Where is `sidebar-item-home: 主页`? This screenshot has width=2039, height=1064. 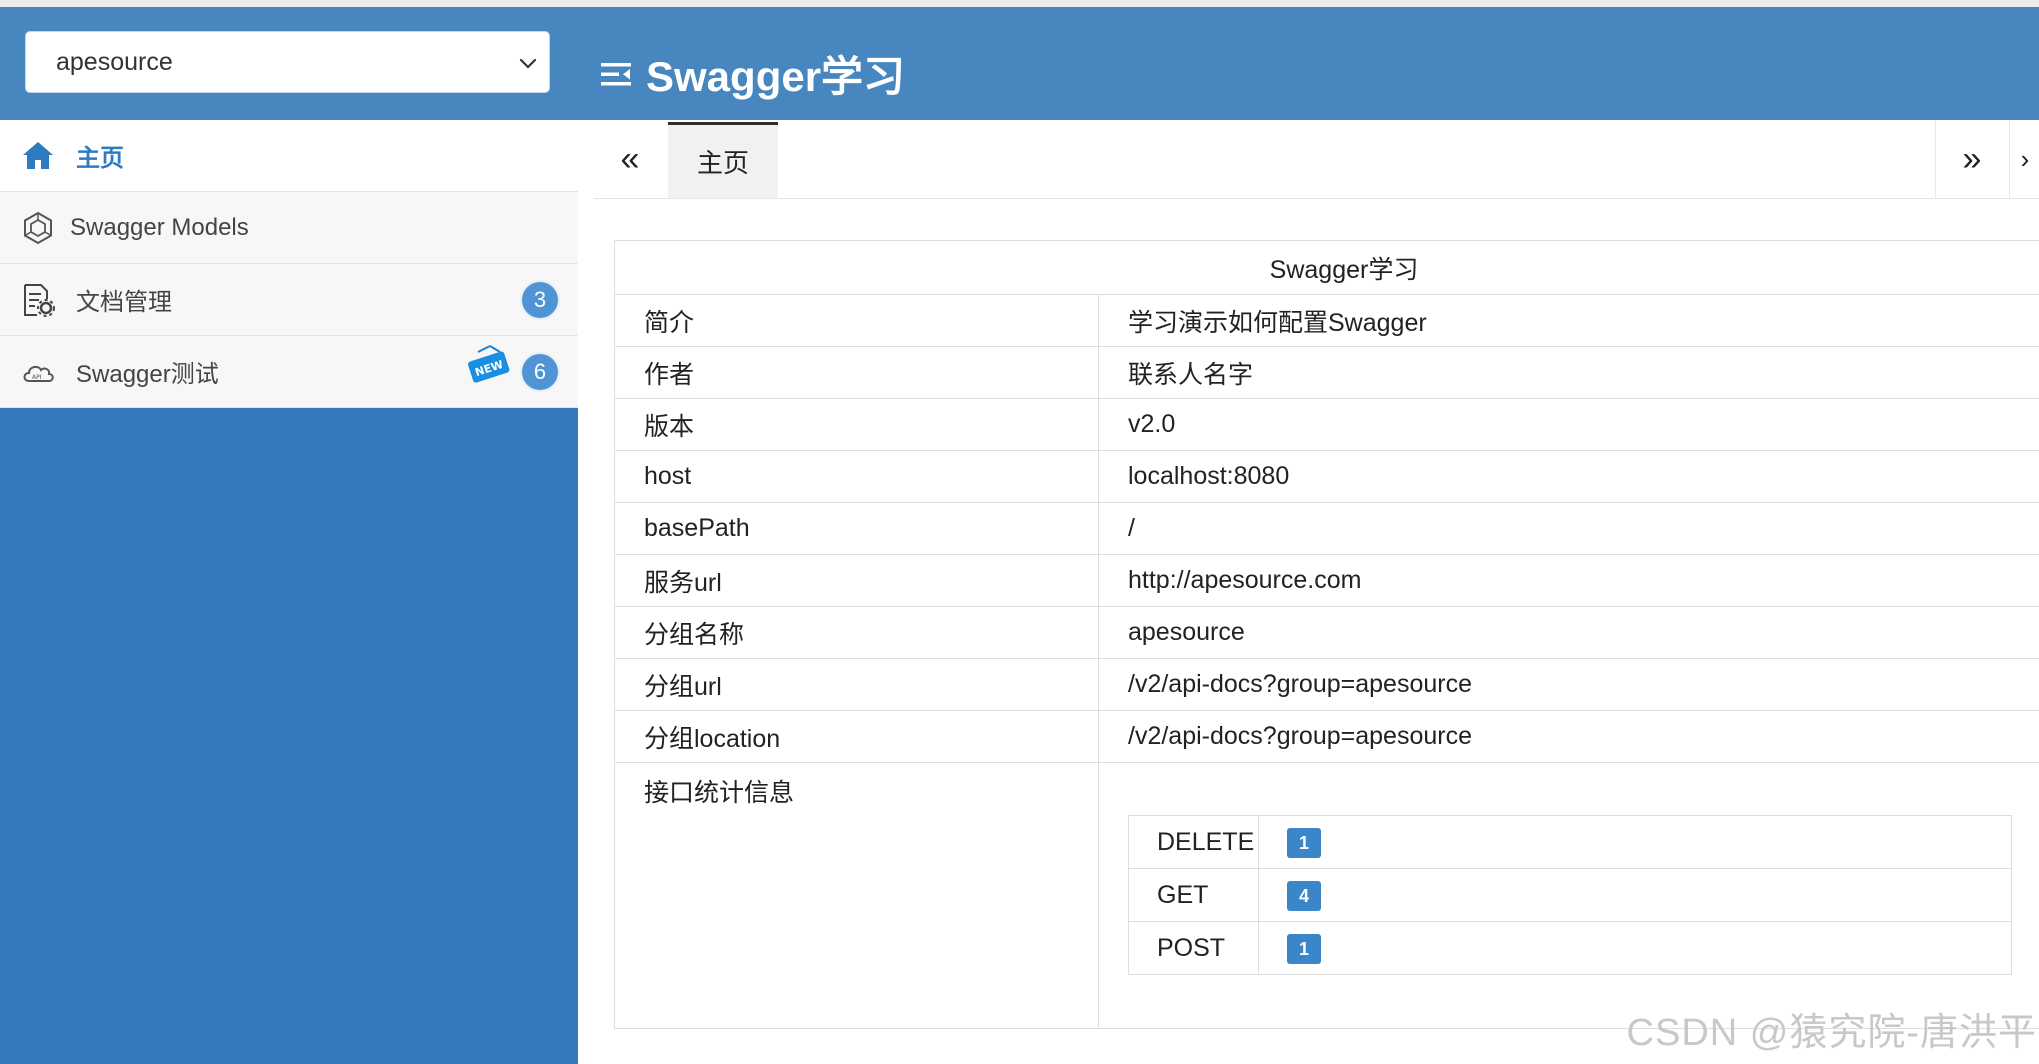
sidebar-item-home: 主页 is located at coordinates (289, 156).